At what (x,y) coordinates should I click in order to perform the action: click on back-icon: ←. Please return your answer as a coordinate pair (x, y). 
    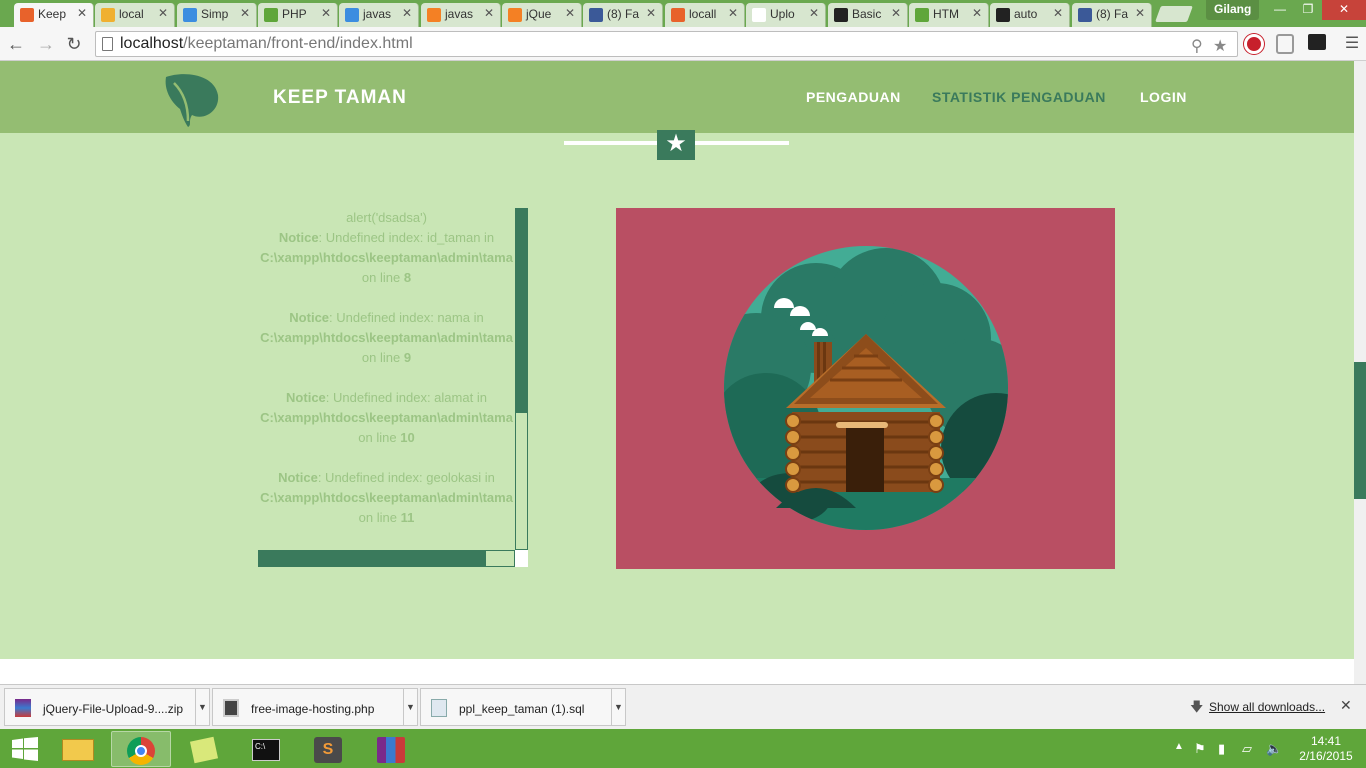
    Looking at the image, I should click on (16, 44).